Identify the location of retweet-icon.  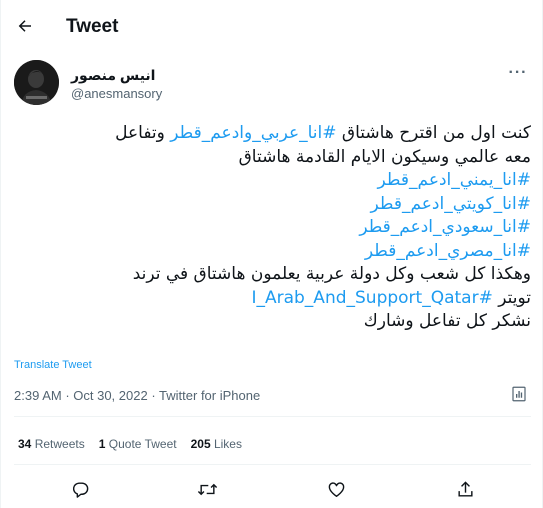
(207, 489).